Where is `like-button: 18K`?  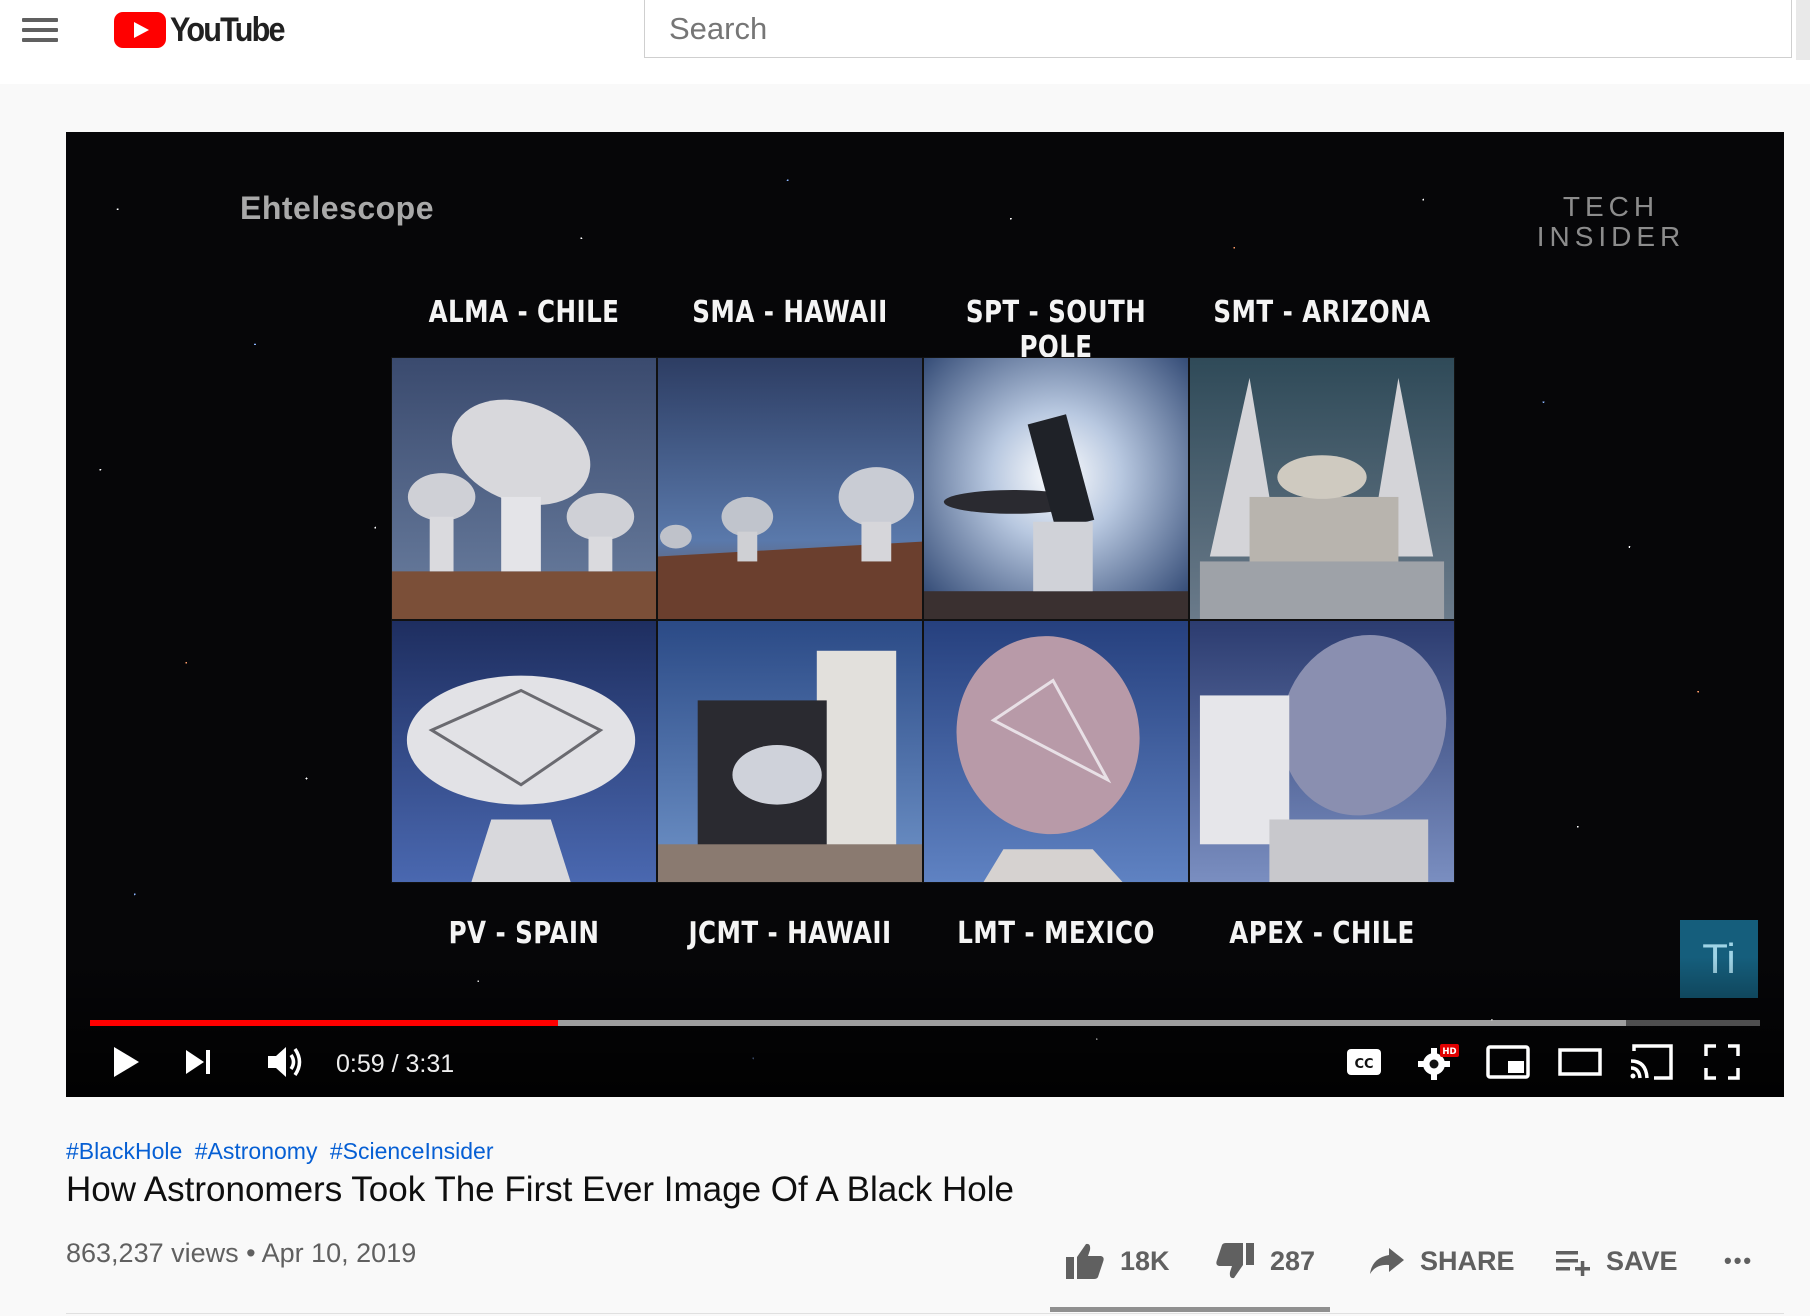
like-button: 18K is located at coordinates (1117, 1261).